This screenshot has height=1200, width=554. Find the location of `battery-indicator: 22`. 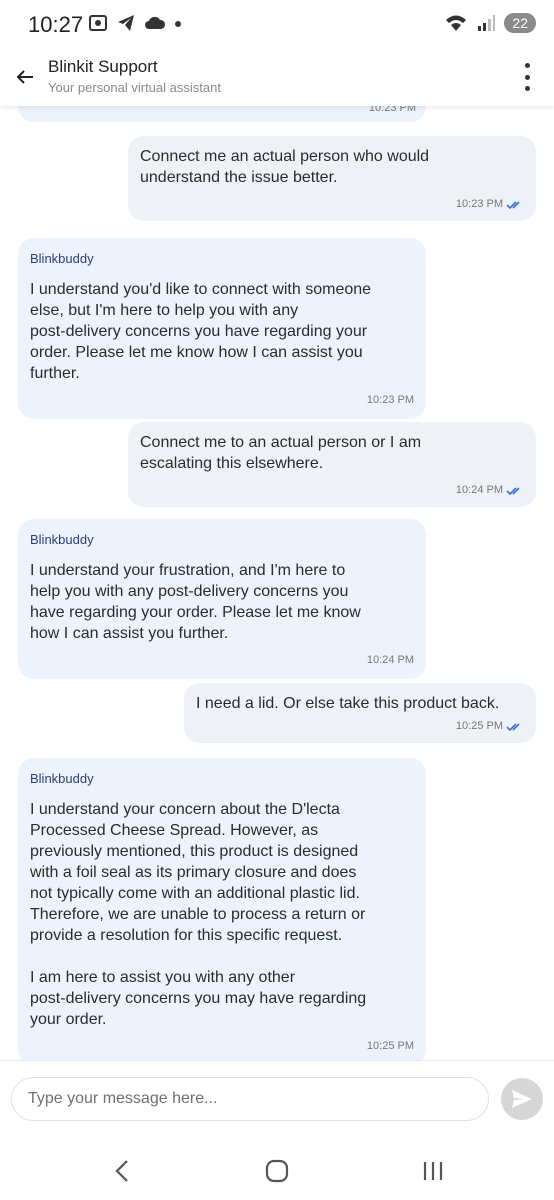

battery-indicator: 22 is located at coordinates (520, 23).